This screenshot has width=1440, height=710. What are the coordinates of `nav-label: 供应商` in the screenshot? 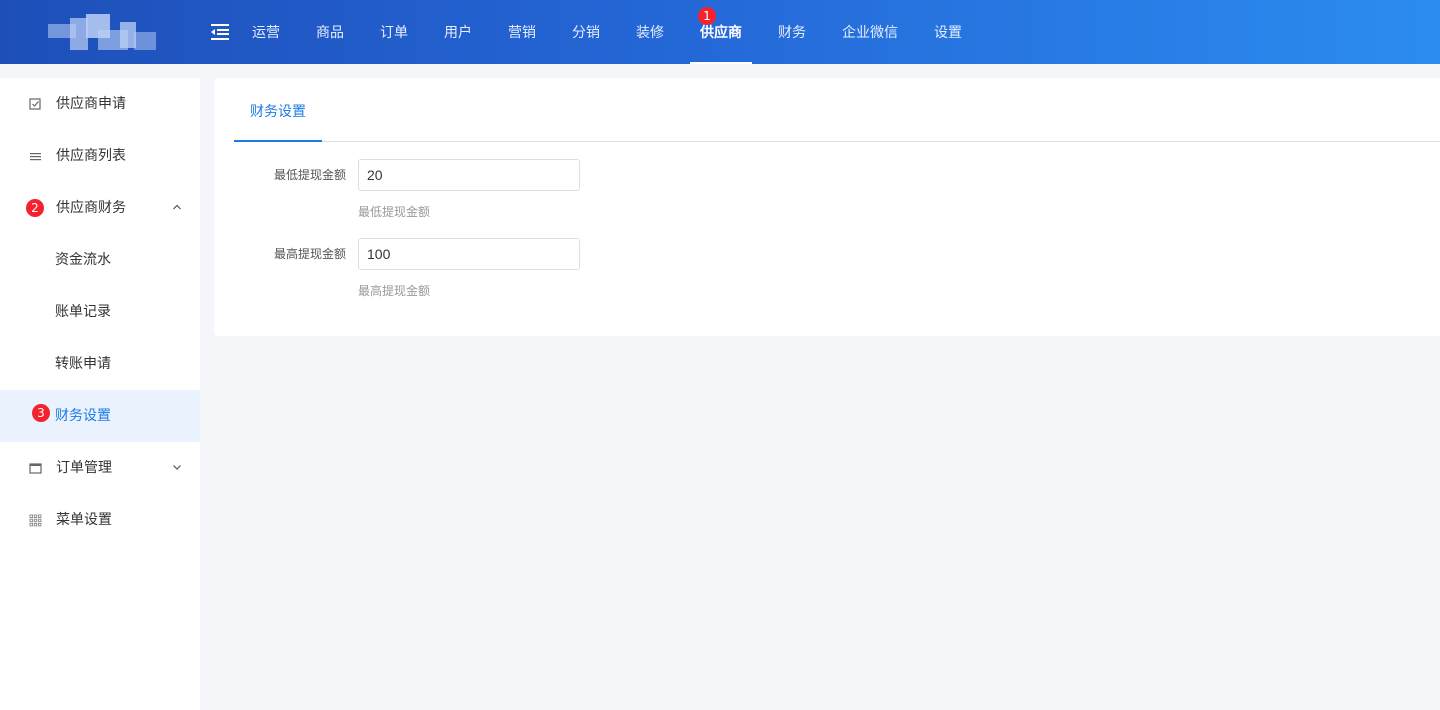 It's located at (721, 33).